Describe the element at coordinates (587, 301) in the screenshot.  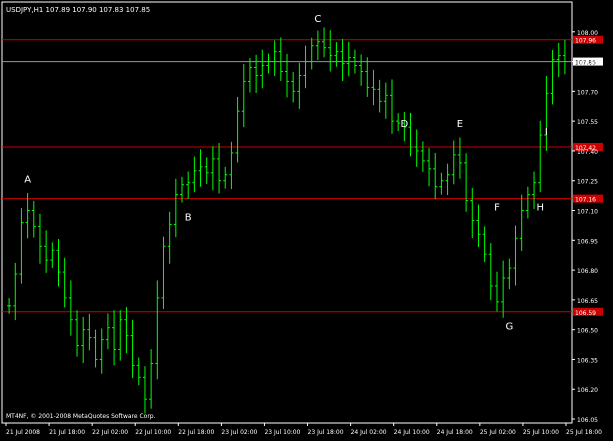
I see `y-tick-label: 106.65` at that location.